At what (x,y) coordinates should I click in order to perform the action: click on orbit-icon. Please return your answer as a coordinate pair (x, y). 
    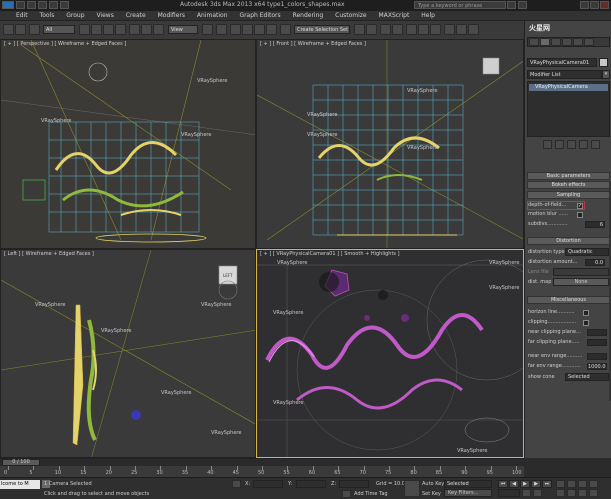
    Looking at the image, I should click on (582, 493).